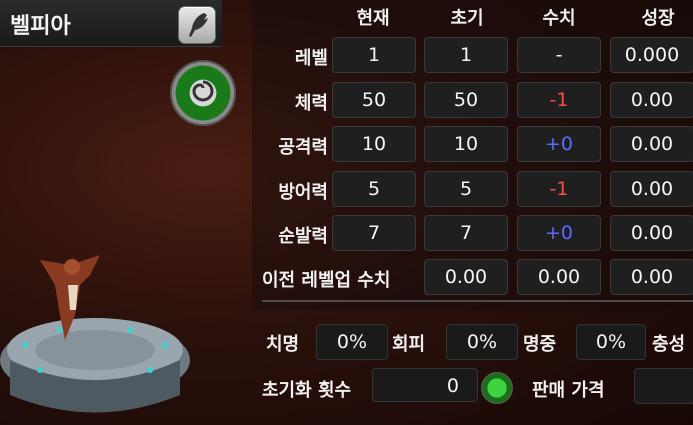 The width and height of the screenshot is (693, 425). I want to click on rename-button, so click(197, 25).